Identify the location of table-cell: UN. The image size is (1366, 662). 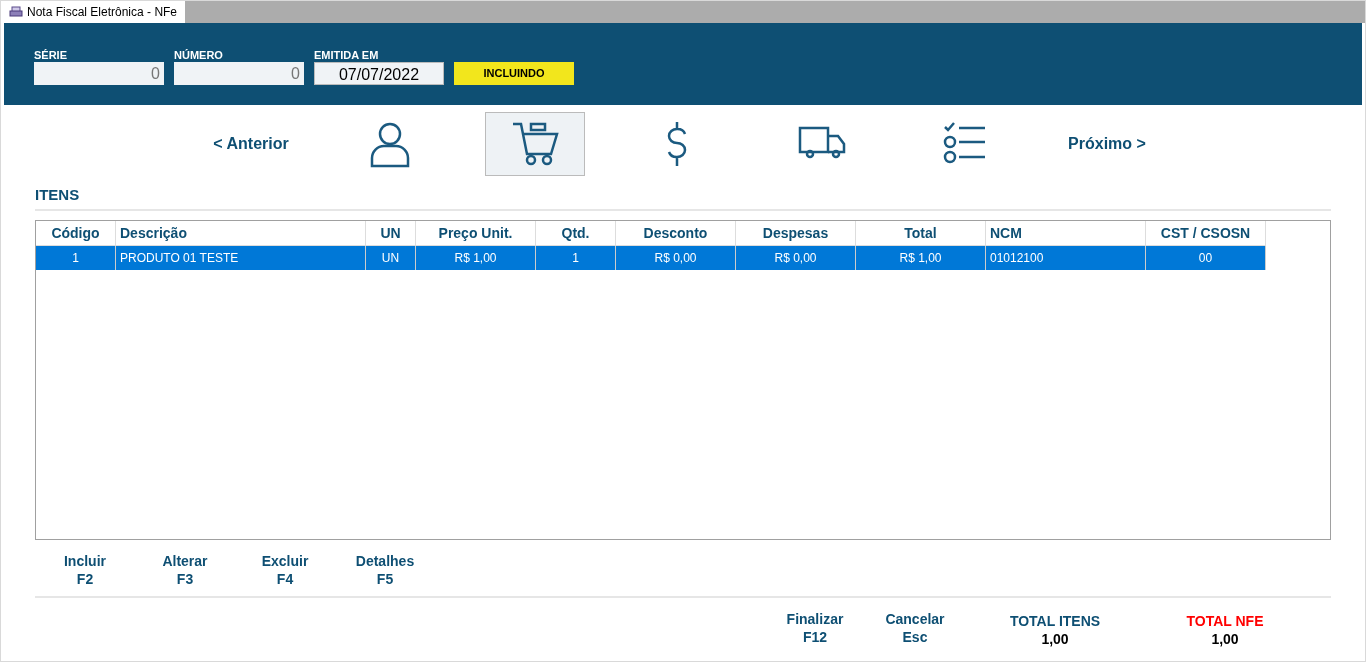
(391, 258).